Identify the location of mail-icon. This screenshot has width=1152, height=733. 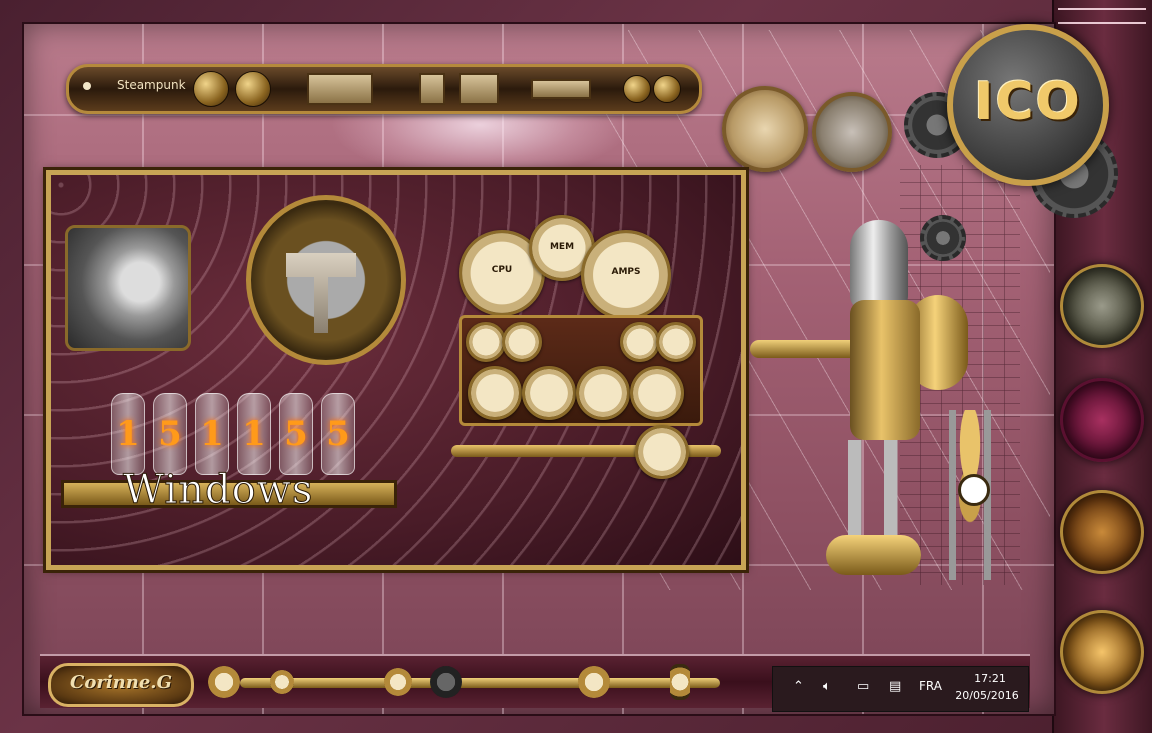
(479, 89).